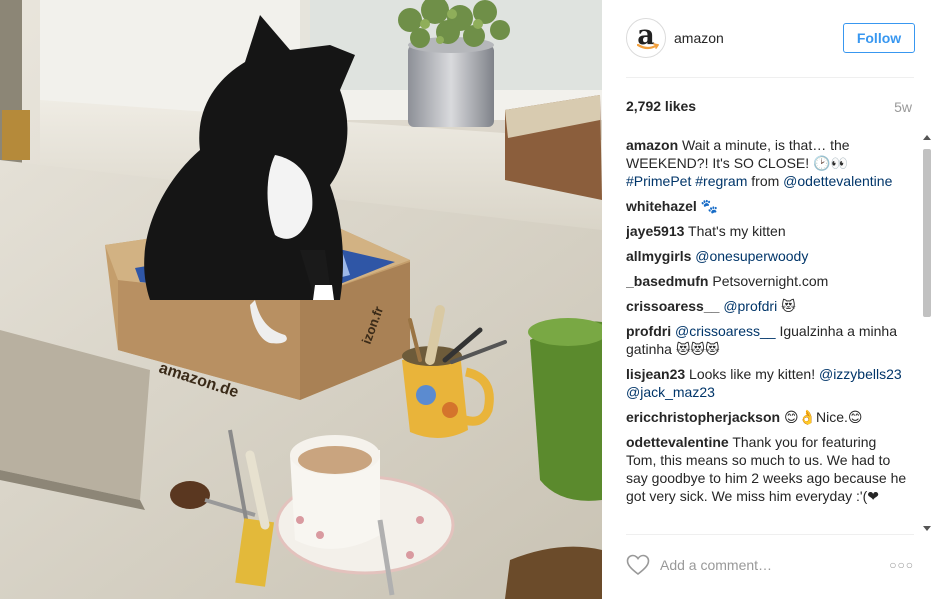  Describe the element at coordinates (752, 374) in the screenshot. I see `comment-text: Looks like my kitten!` at that location.